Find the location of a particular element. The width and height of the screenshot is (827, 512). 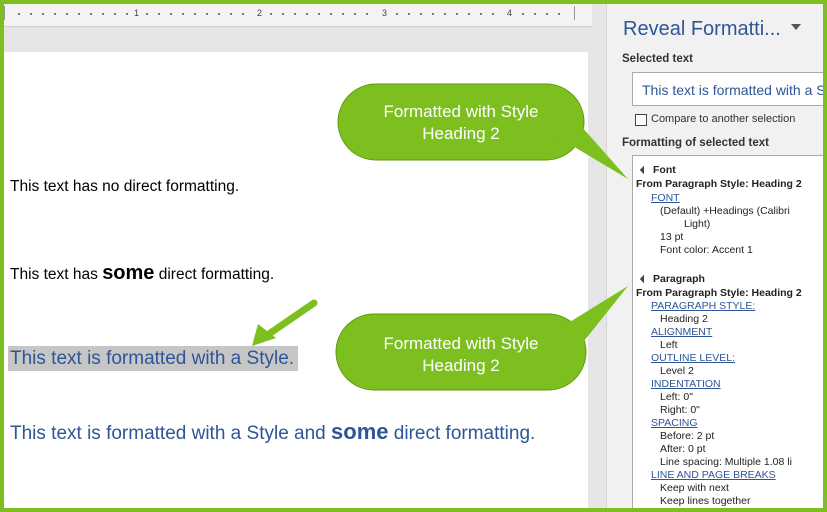

compare-checkbox is located at coordinates (641, 120).